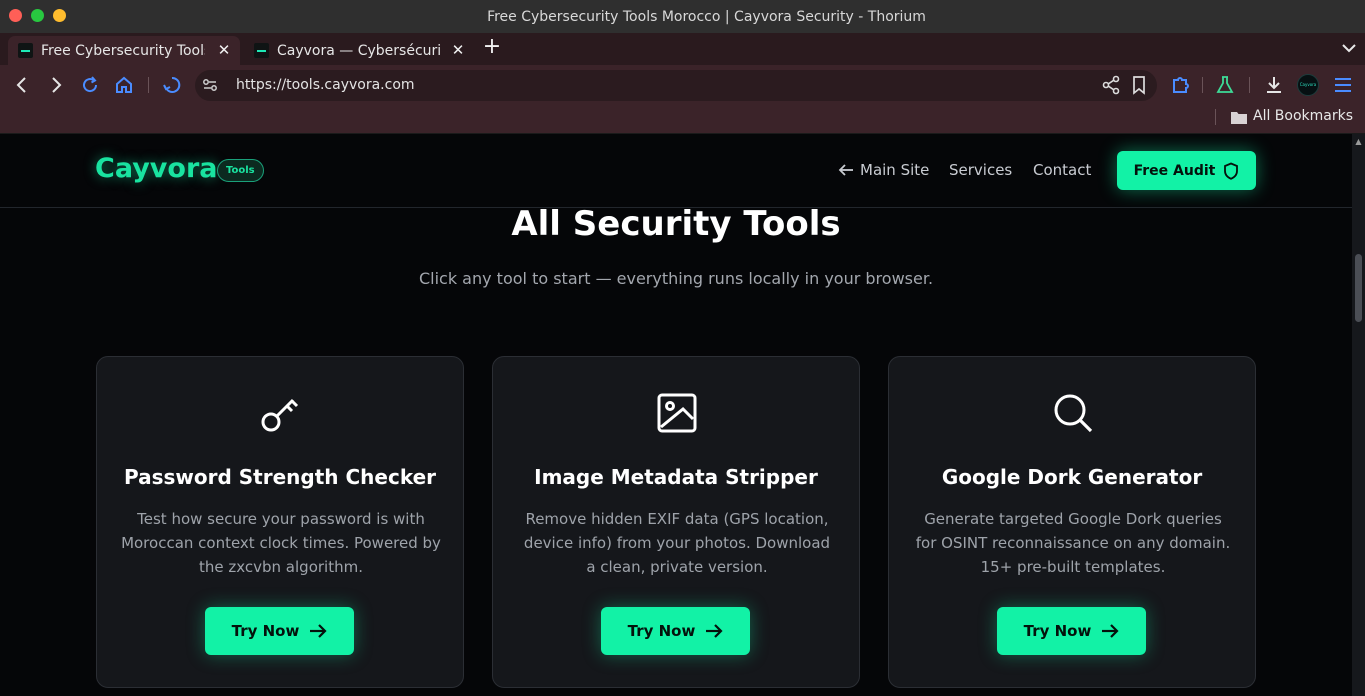 This screenshot has height=696, width=1365. I want to click on bookmarks-separator, so click(1215, 117).